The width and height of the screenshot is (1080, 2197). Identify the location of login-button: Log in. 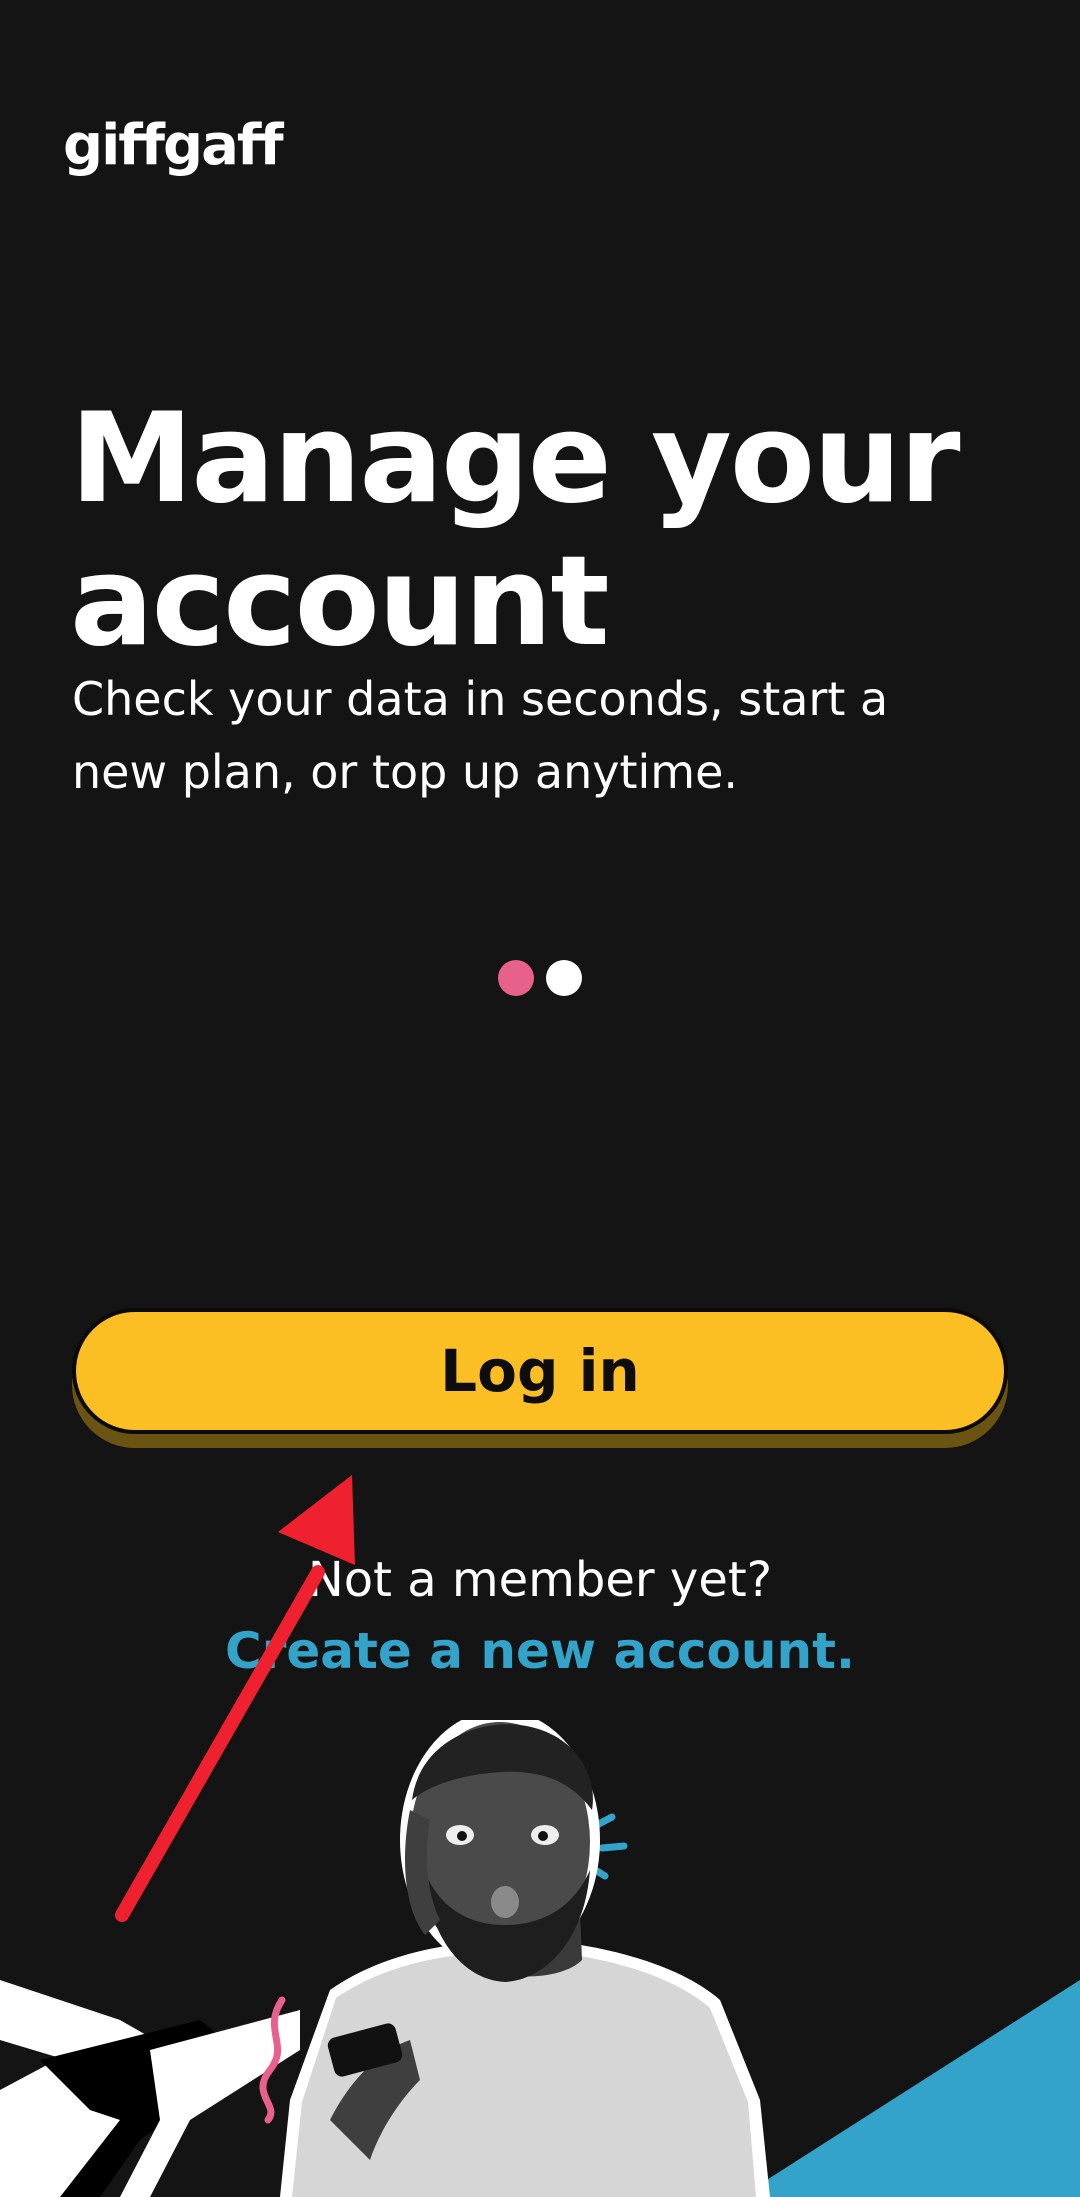
(540, 1371).